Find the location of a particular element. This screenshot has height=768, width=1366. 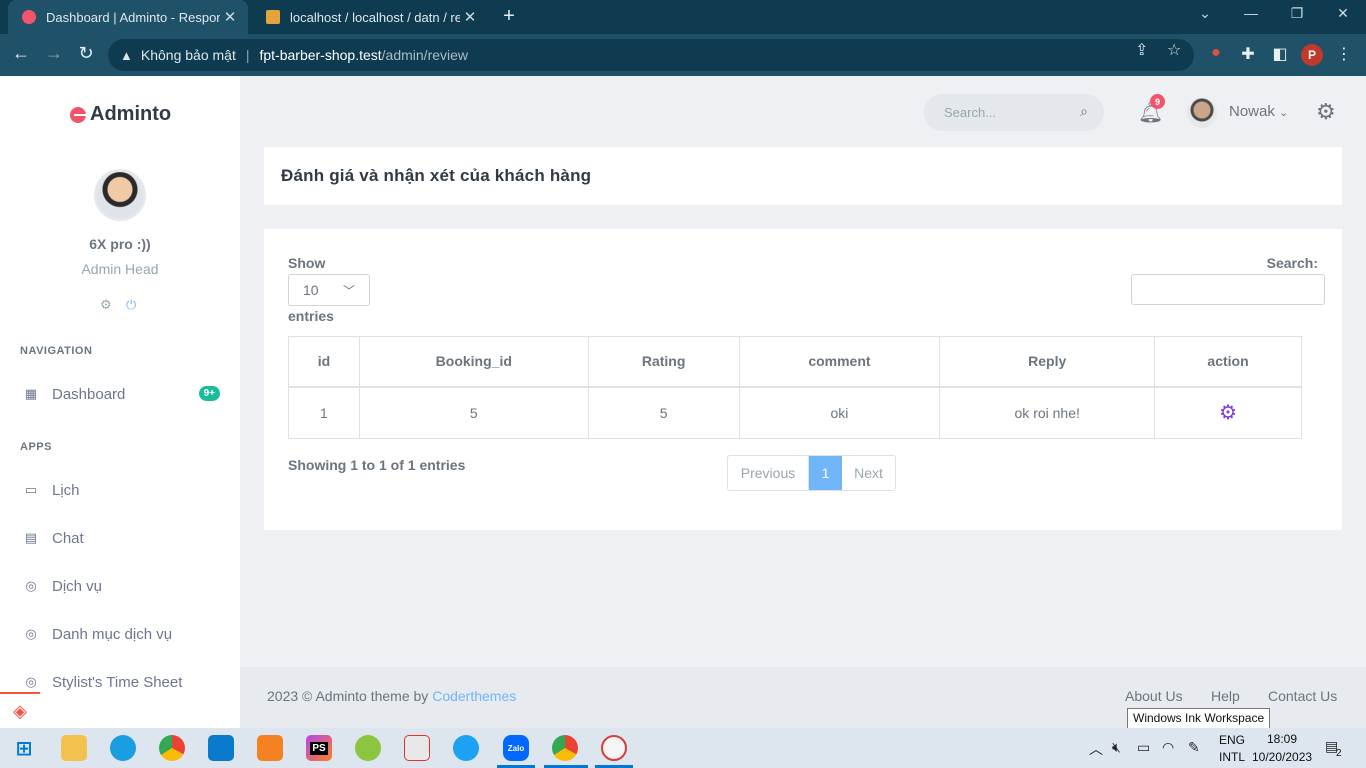

clock-time: 18:09 is located at coordinates (1282, 739).